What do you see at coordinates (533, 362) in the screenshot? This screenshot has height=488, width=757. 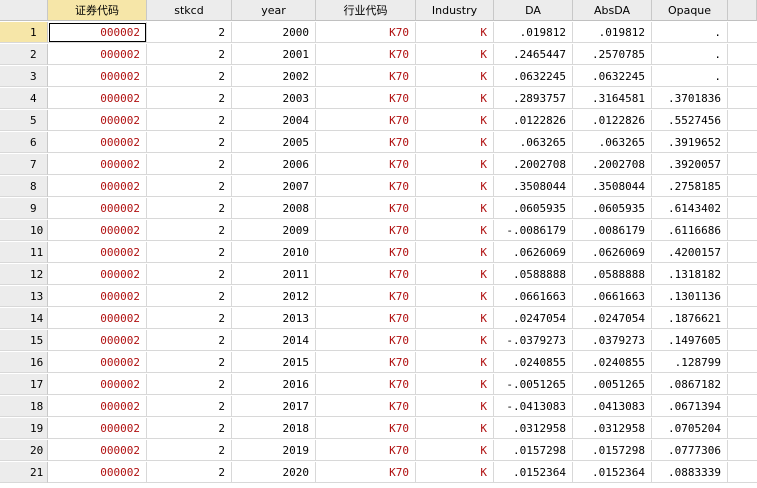 I see `cell-da: .0240855` at bounding box center [533, 362].